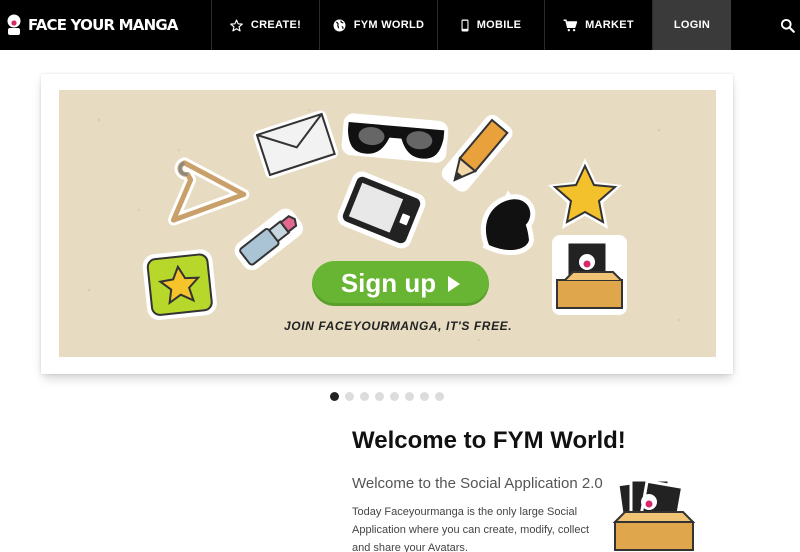 The image size is (800, 552). Describe the element at coordinates (656, 514) in the screenshot. I see `photo-box-illustration` at that location.